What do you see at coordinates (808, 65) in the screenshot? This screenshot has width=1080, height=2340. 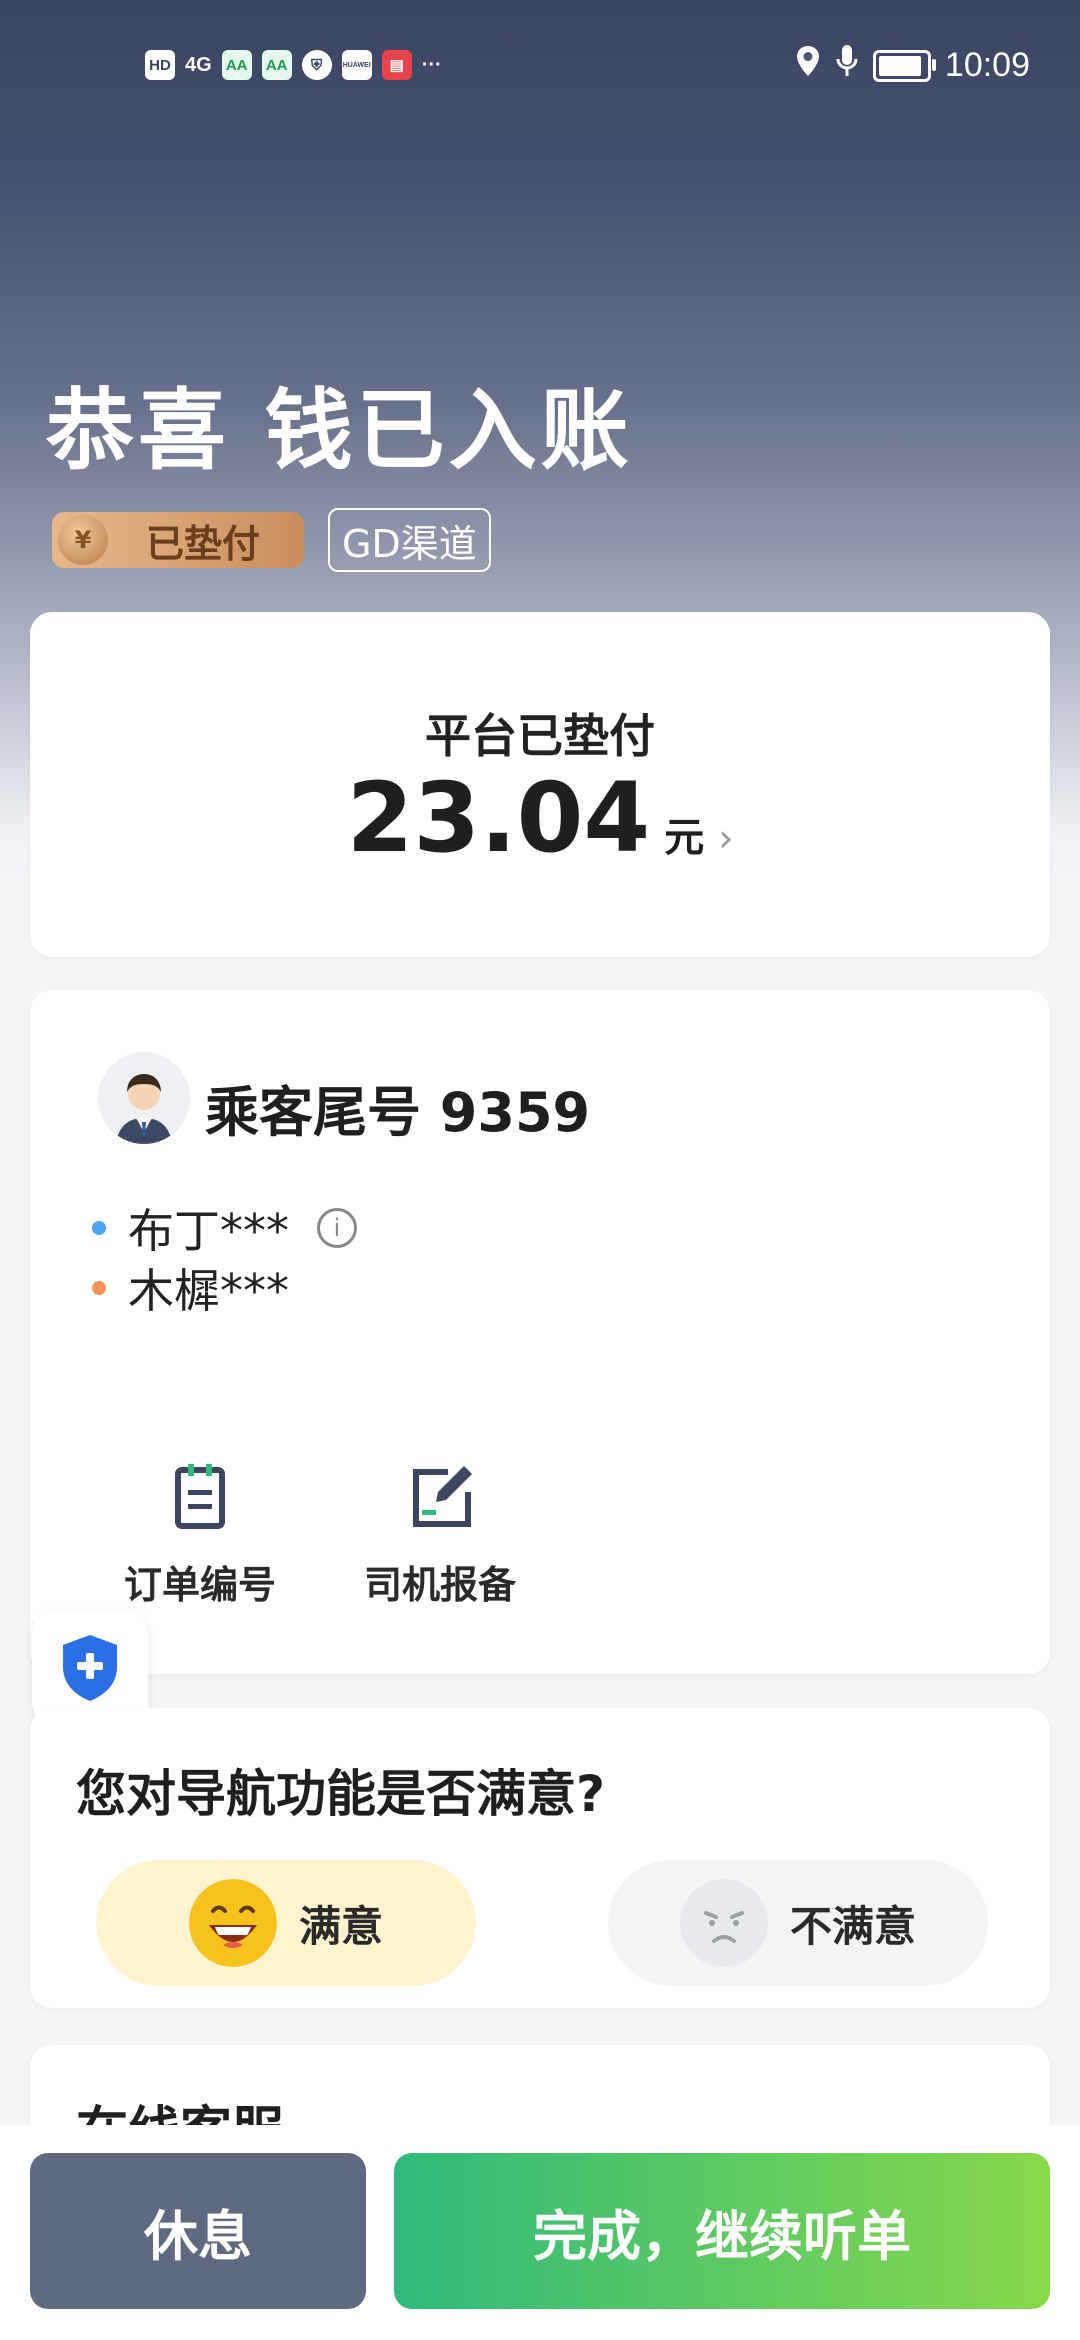 I see `location-icon` at bounding box center [808, 65].